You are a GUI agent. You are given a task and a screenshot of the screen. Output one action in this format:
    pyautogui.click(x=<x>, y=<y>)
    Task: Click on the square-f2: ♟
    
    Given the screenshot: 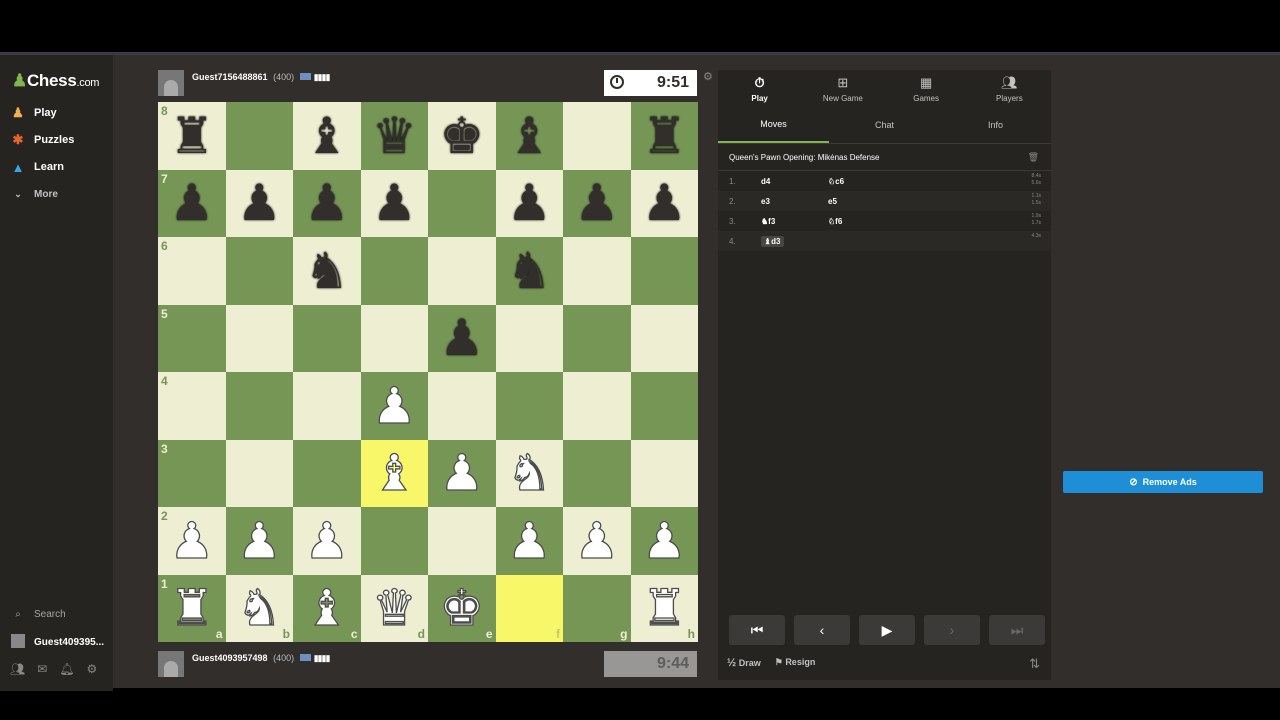 What is the action you would take?
    pyautogui.click(x=529, y=541)
    